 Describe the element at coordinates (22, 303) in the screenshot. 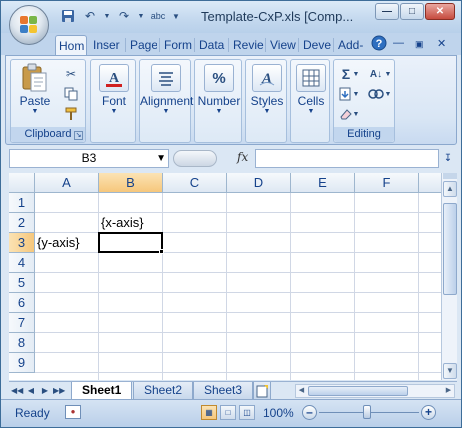

I see `row-header-6: 6` at that location.